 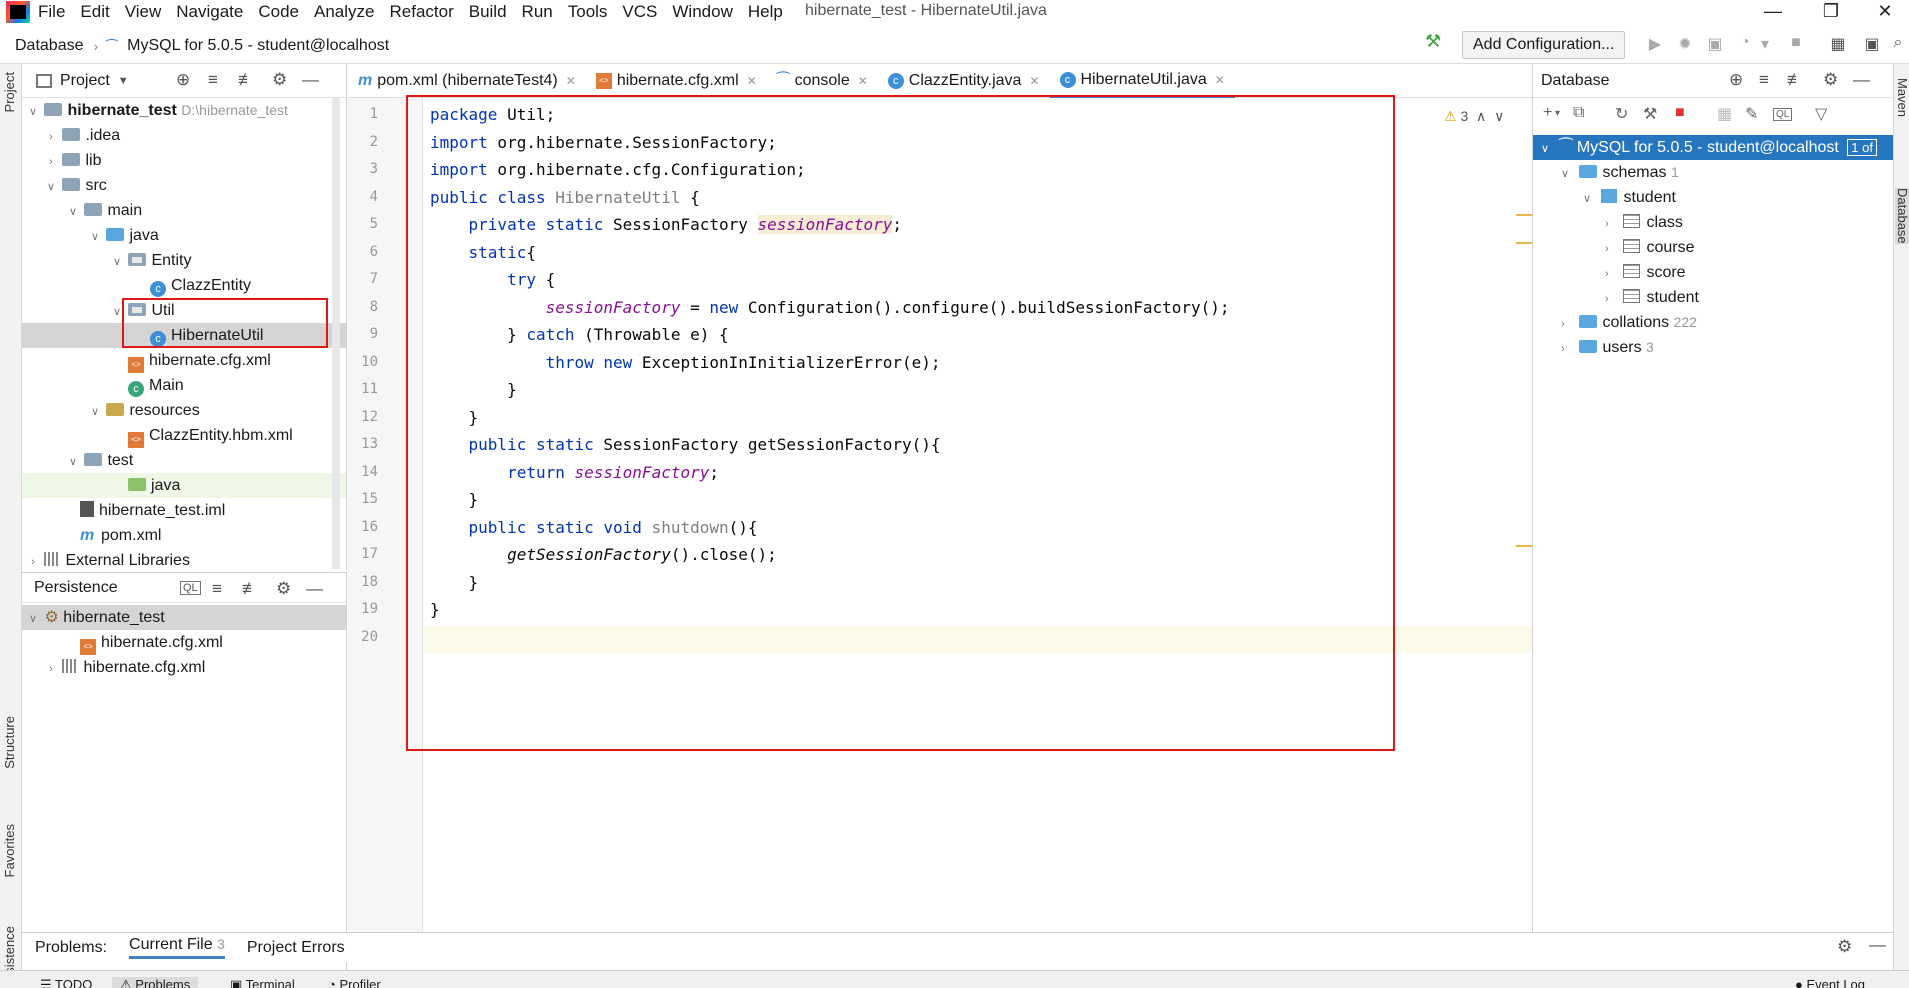 What do you see at coordinates (639, 12) in the screenshot?
I see `menu-vcs: VCS` at bounding box center [639, 12].